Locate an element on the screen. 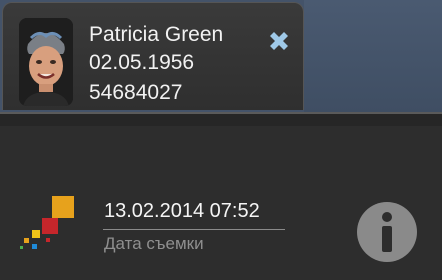 The height and width of the screenshot is (280, 442). brand-logo is located at coordinates (48, 225).